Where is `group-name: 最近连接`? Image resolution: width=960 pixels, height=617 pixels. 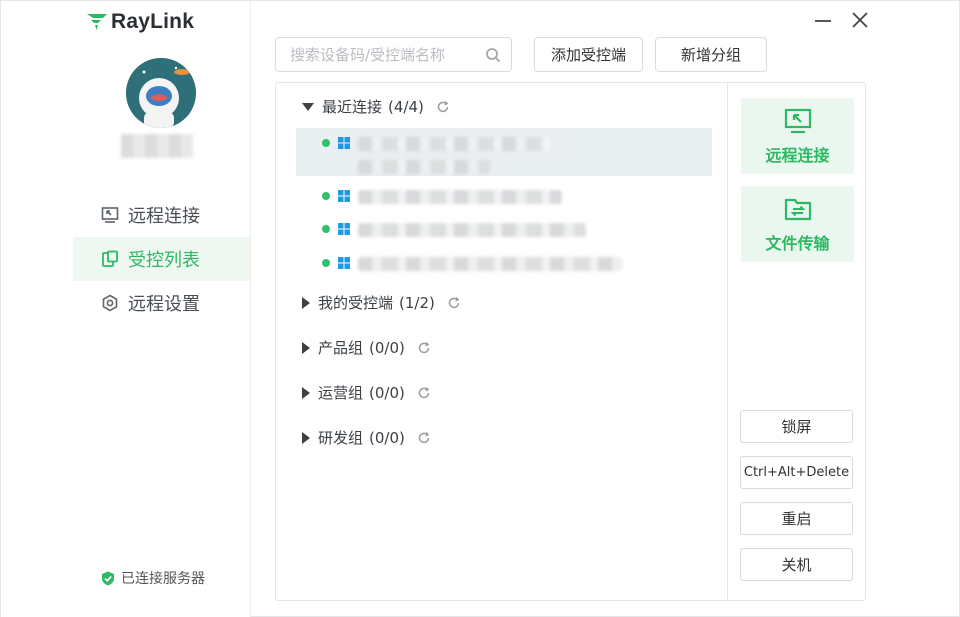
group-name: 最近连接 is located at coordinates (352, 107).